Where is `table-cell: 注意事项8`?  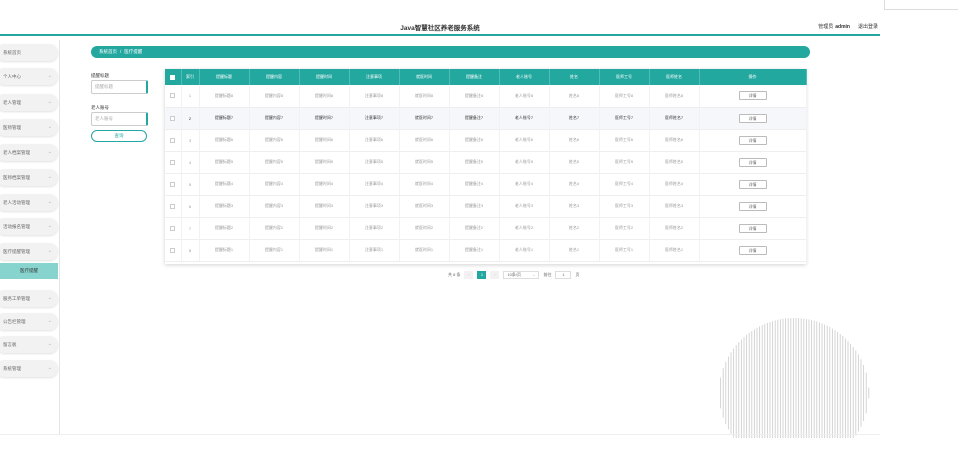
table-cell: 注意事项8 is located at coordinates (374, 96).